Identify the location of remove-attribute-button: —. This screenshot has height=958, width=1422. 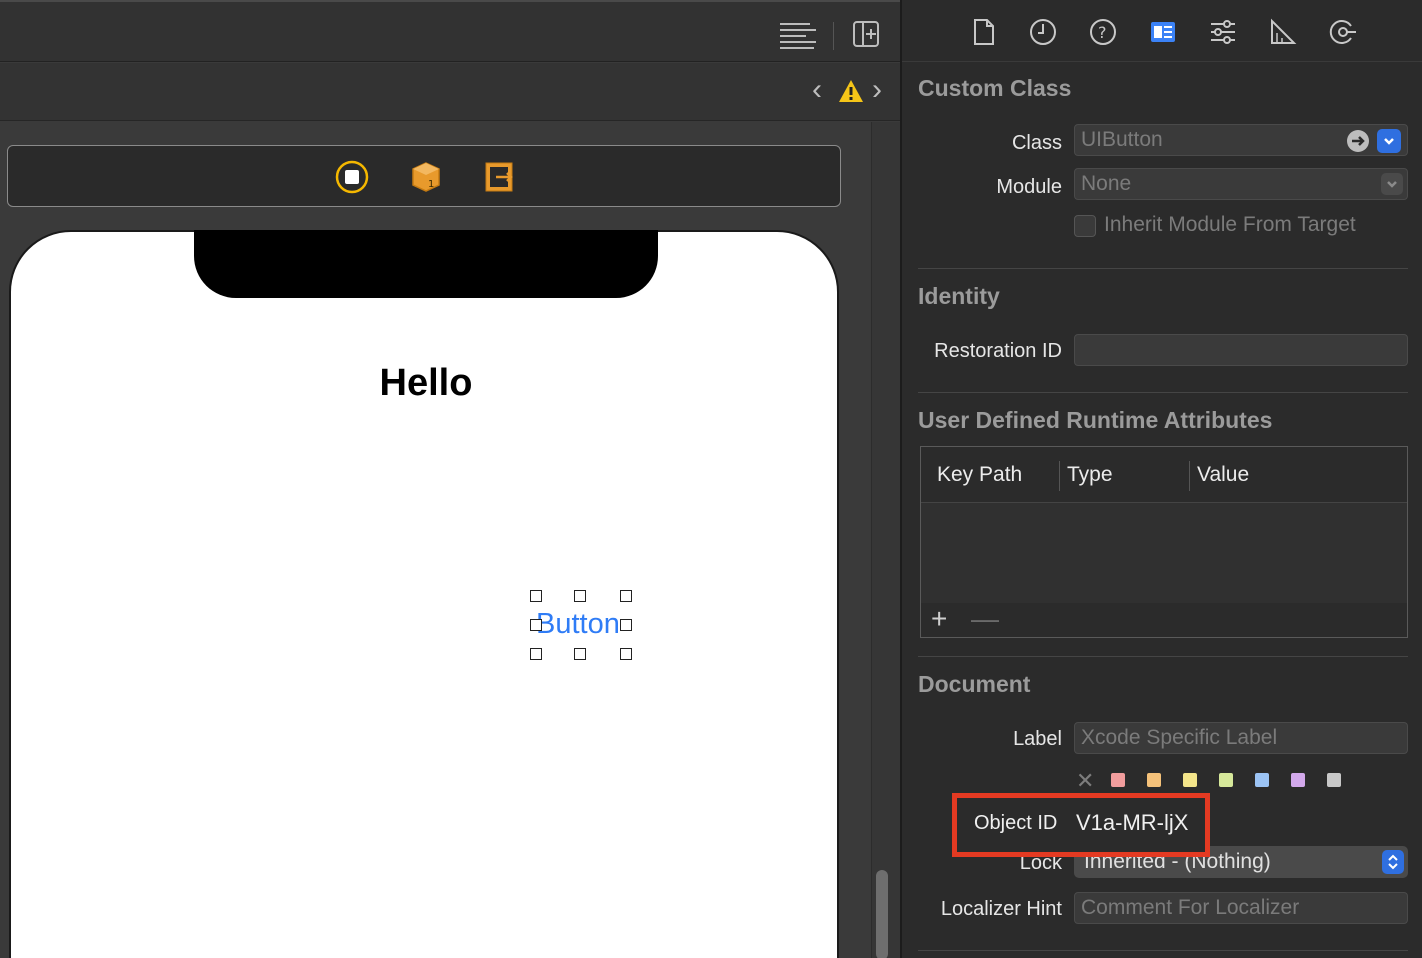
(985, 619).